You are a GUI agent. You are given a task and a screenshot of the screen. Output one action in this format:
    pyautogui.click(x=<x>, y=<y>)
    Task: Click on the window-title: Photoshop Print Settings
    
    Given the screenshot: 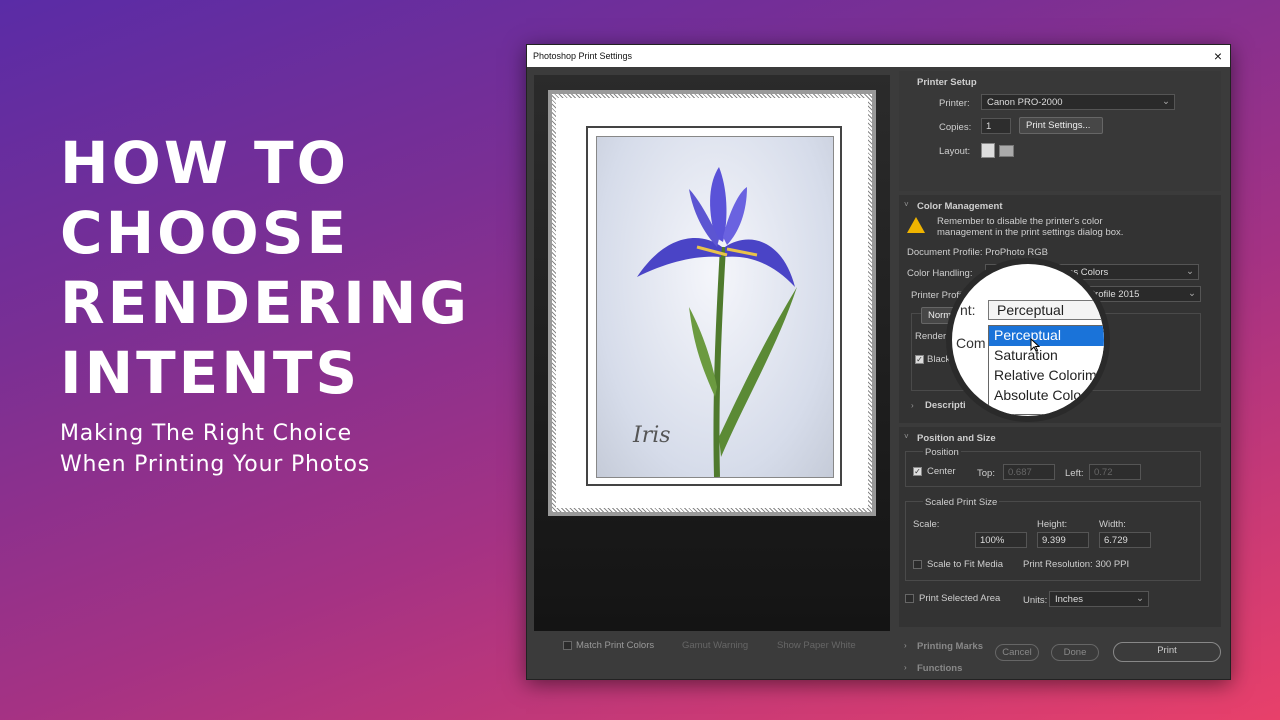 What is the action you would take?
    pyautogui.click(x=583, y=56)
    